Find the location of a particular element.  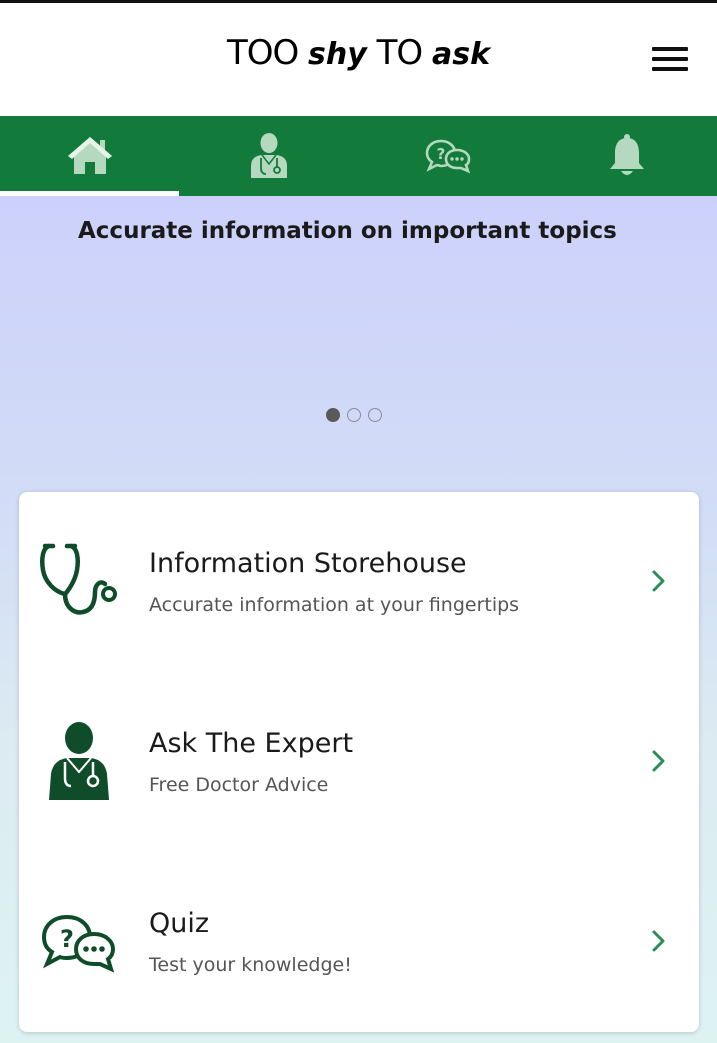

home-icon is located at coordinates (89, 155).